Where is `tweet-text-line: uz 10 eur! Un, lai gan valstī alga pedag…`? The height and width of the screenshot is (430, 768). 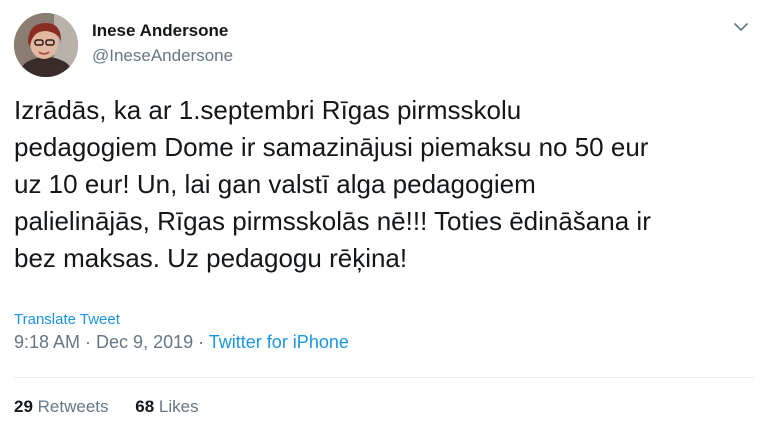 tweet-text-line: uz 10 eur! Un, lai gan valstī alga pedag… is located at coordinates (275, 184).